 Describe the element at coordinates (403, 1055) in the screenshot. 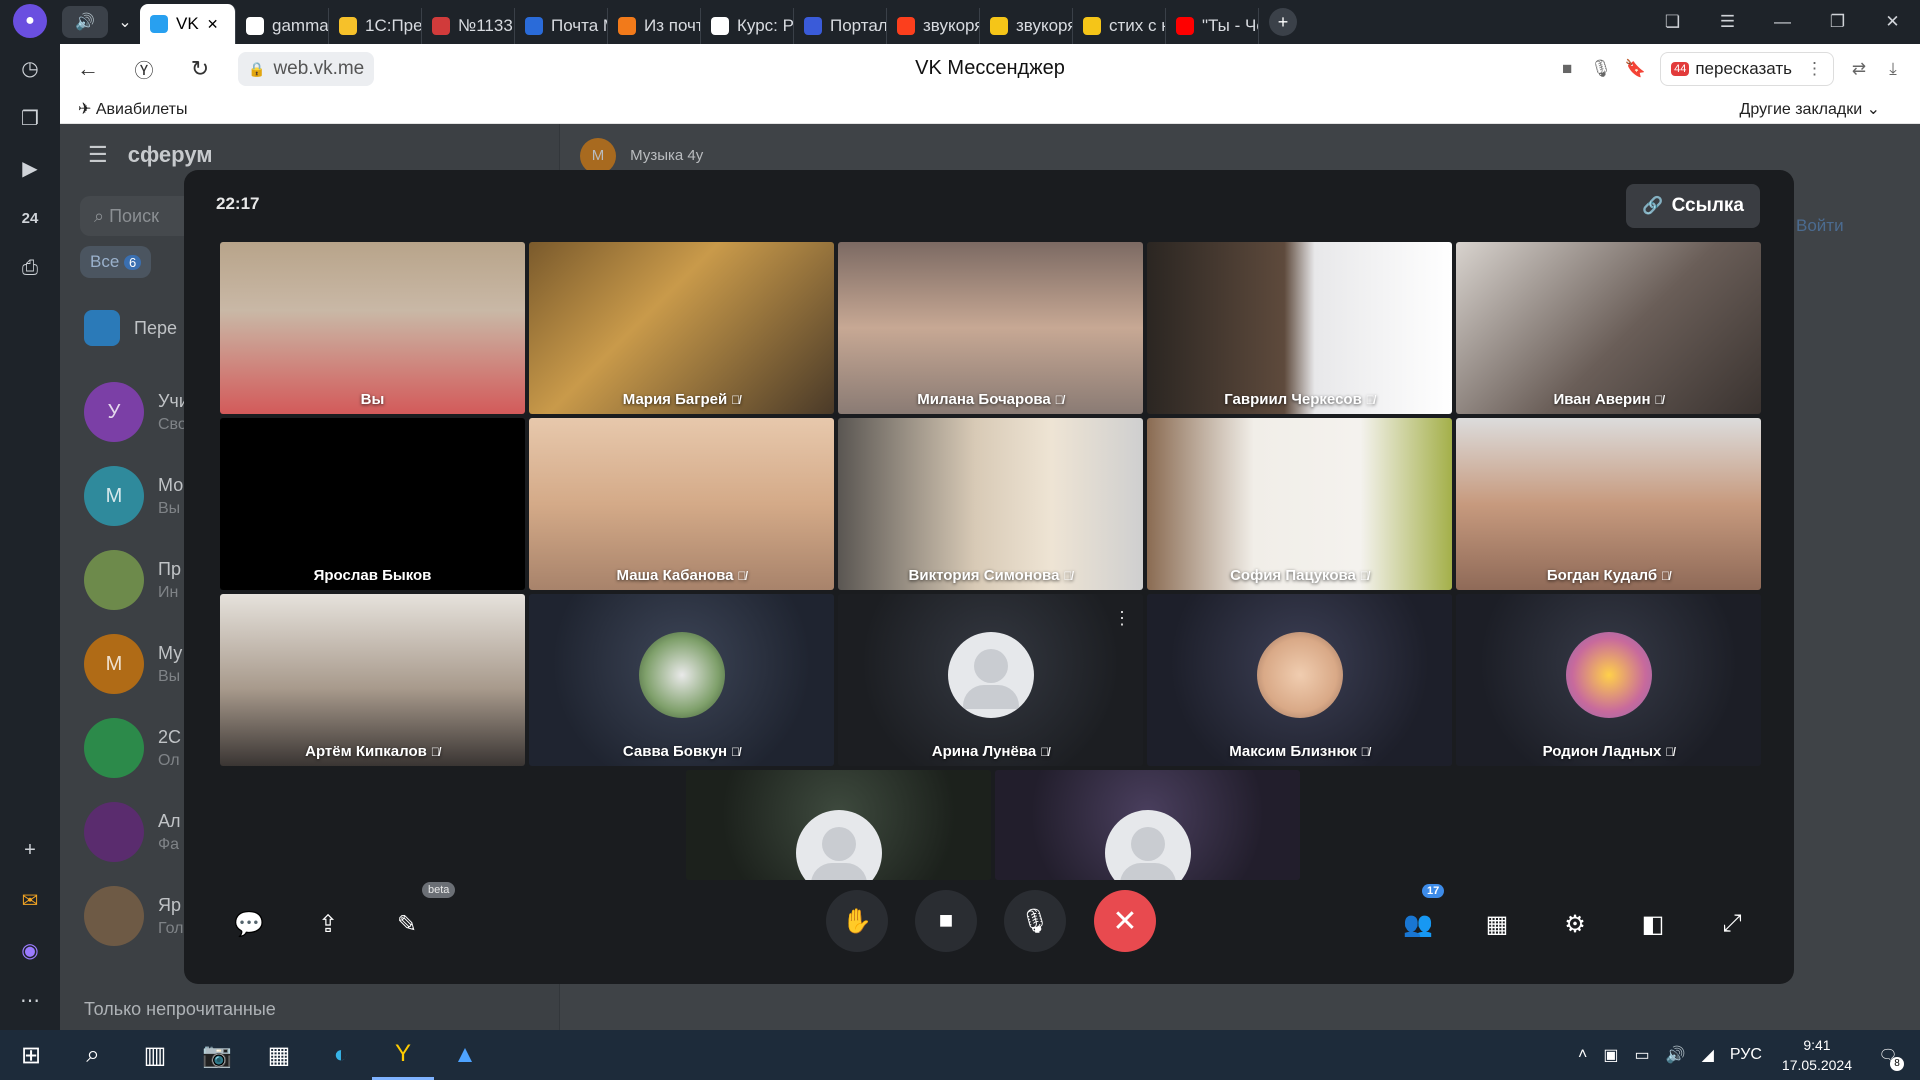

I see `yandex-browser-icon: Y` at that location.